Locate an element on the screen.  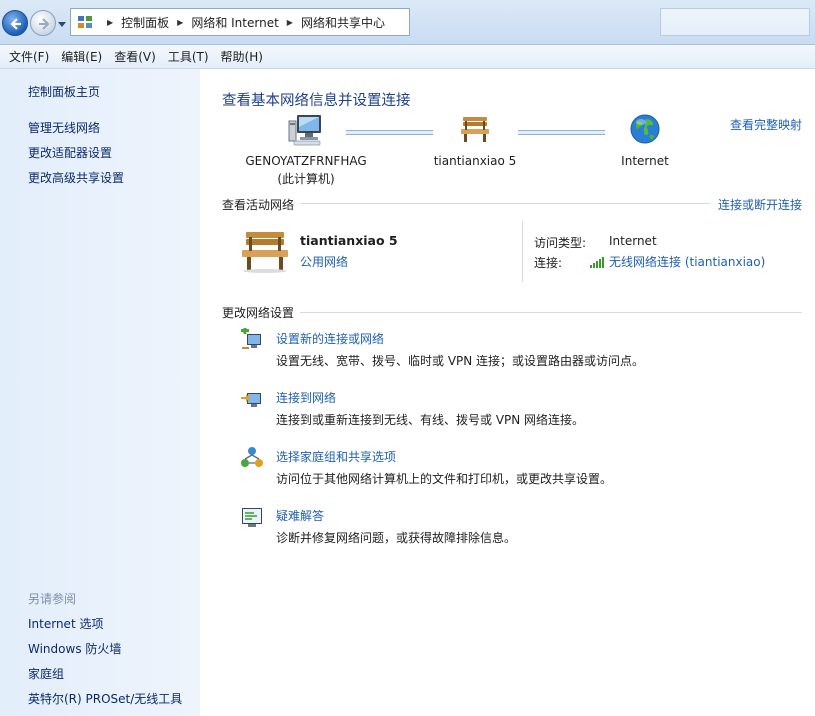
back-arrow-icon is located at coordinates (15, 24).